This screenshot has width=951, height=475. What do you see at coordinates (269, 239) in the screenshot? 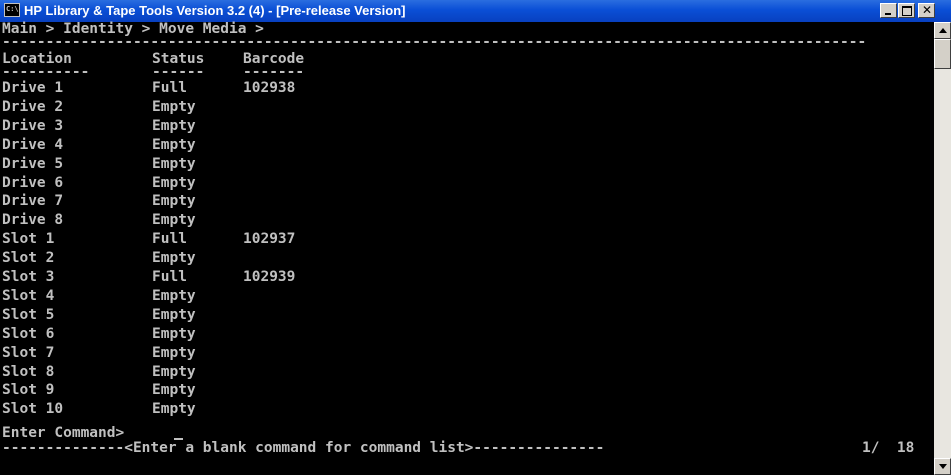
I see `row-barcode: 102937` at bounding box center [269, 239].